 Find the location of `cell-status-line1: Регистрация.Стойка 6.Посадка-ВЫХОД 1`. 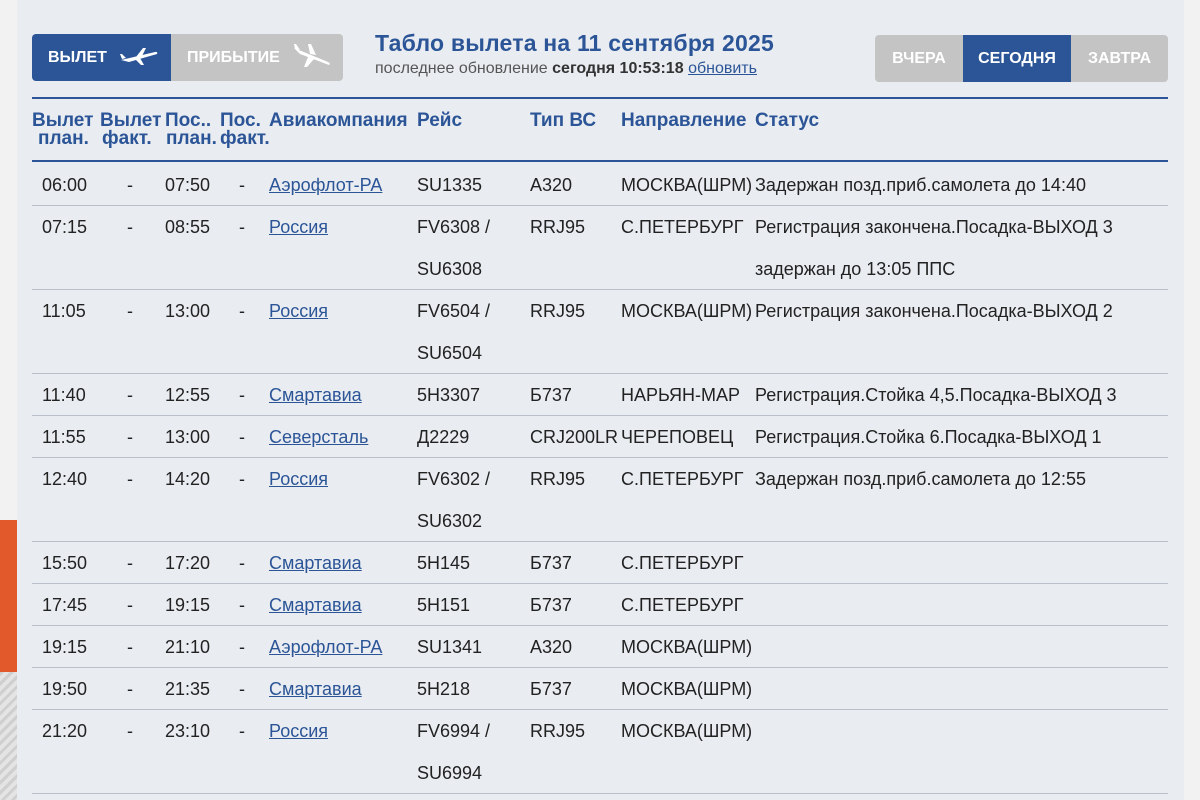

cell-status-line1: Регистрация.Стойка 6.Посадка-ВЫХОД 1 is located at coordinates (928, 437).